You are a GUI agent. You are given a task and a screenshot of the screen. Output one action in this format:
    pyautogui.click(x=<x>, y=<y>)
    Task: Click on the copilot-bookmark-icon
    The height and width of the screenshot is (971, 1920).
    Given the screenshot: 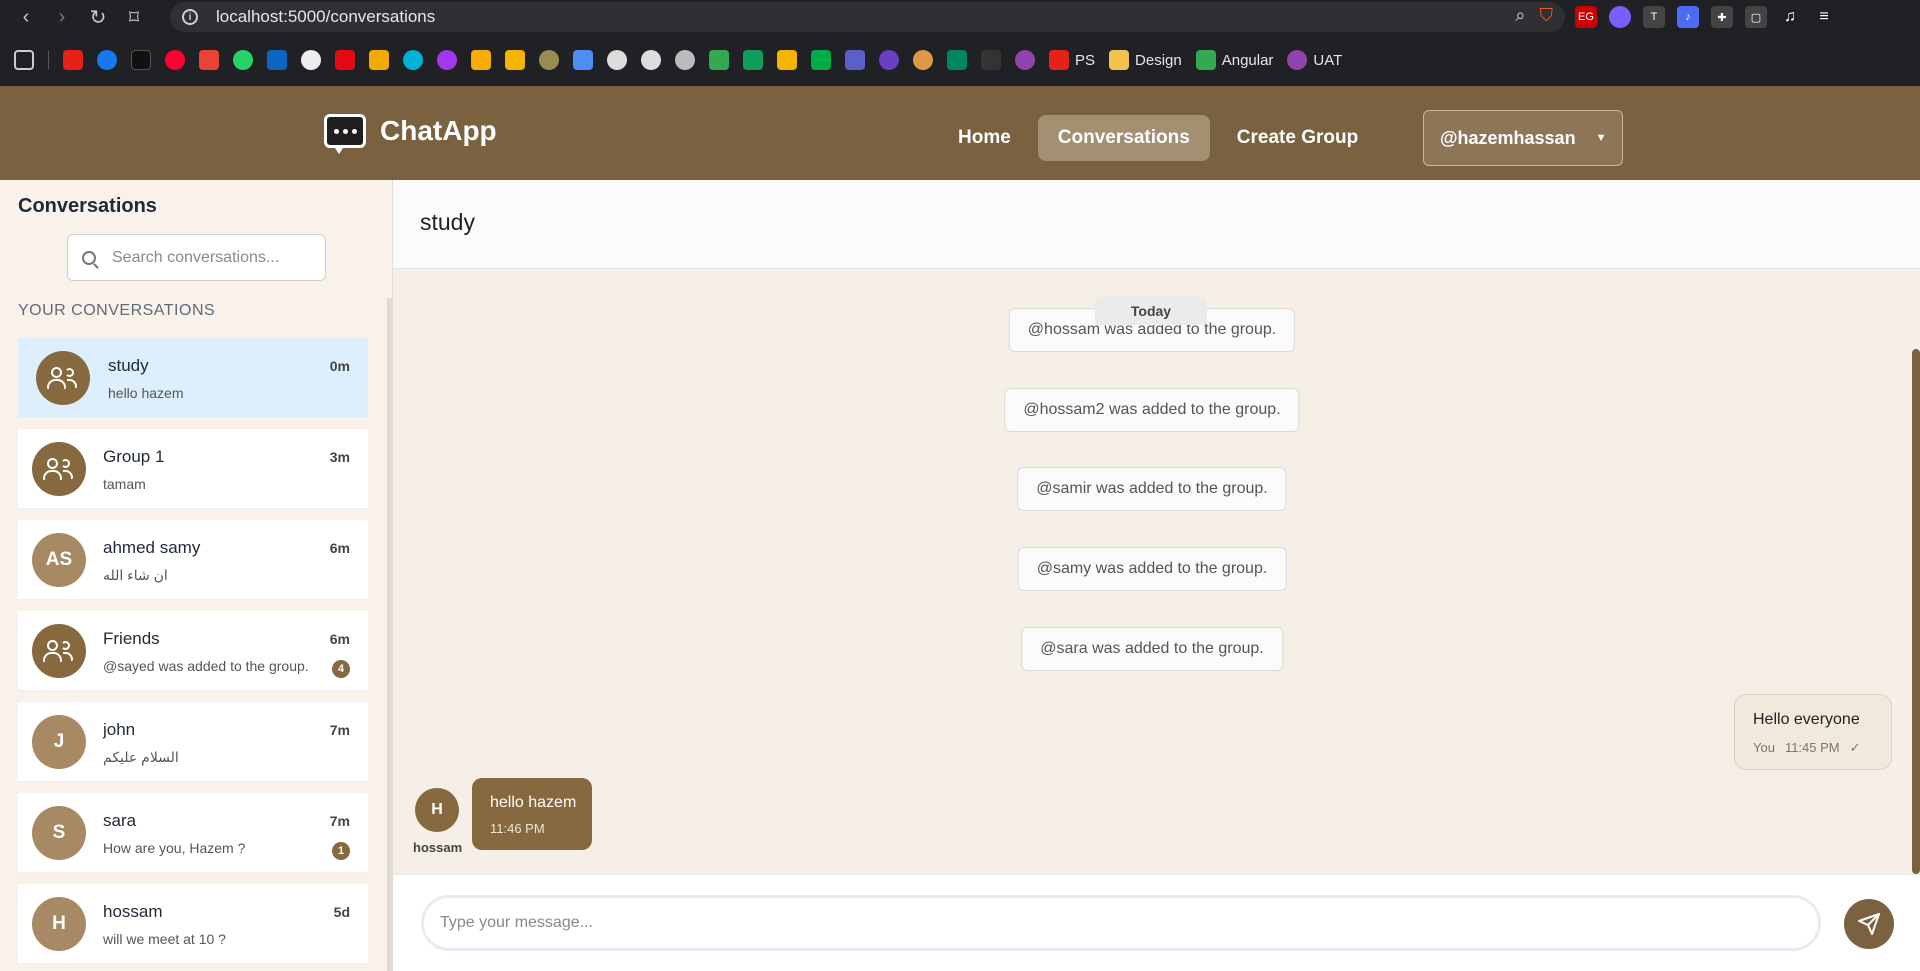 What is the action you would take?
    pyautogui.click(x=651, y=60)
    